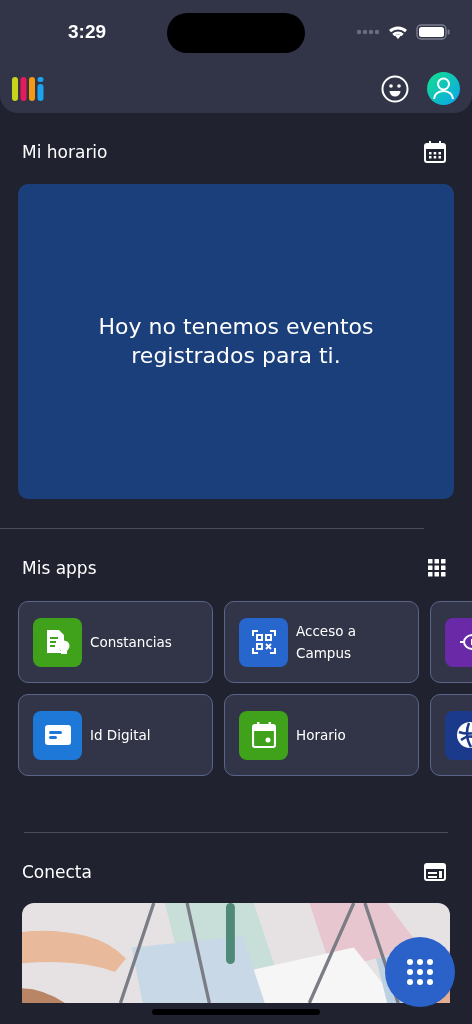 The image size is (472, 1024). What do you see at coordinates (443, 88) in the screenshot?
I see `avatar-icon` at bounding box center [443, 88].